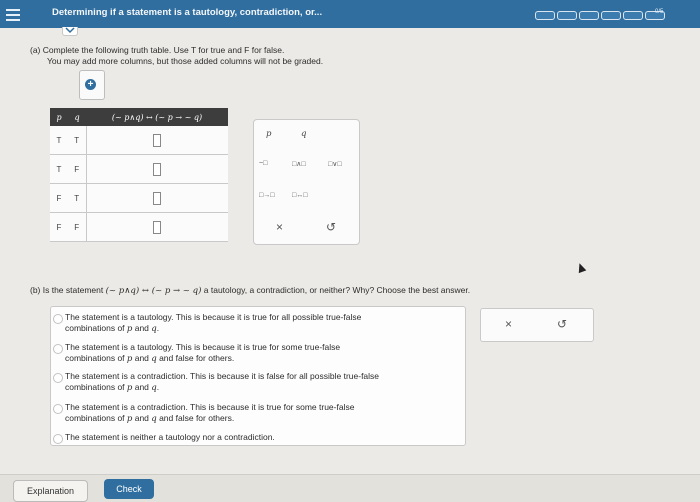 The width and height of the screenshot is (700, 502). Describe the element at coordinates (306, 182) in the screenshot. I see `symbol-palette: p q ~□ □∧□ □∨□ □→□ □↔□ × ↺` at that location.